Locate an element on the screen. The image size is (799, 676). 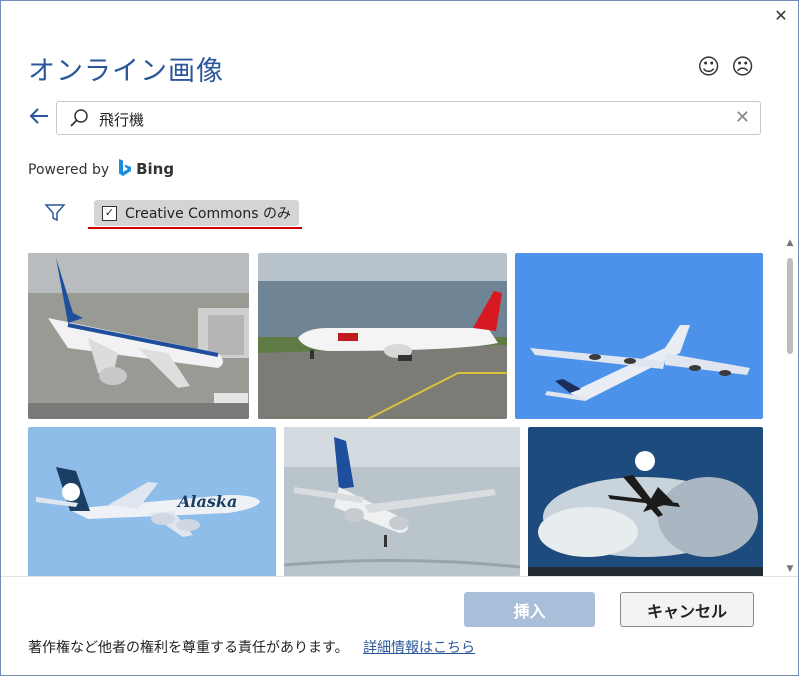
search-input is located at coordinates (409, 119).